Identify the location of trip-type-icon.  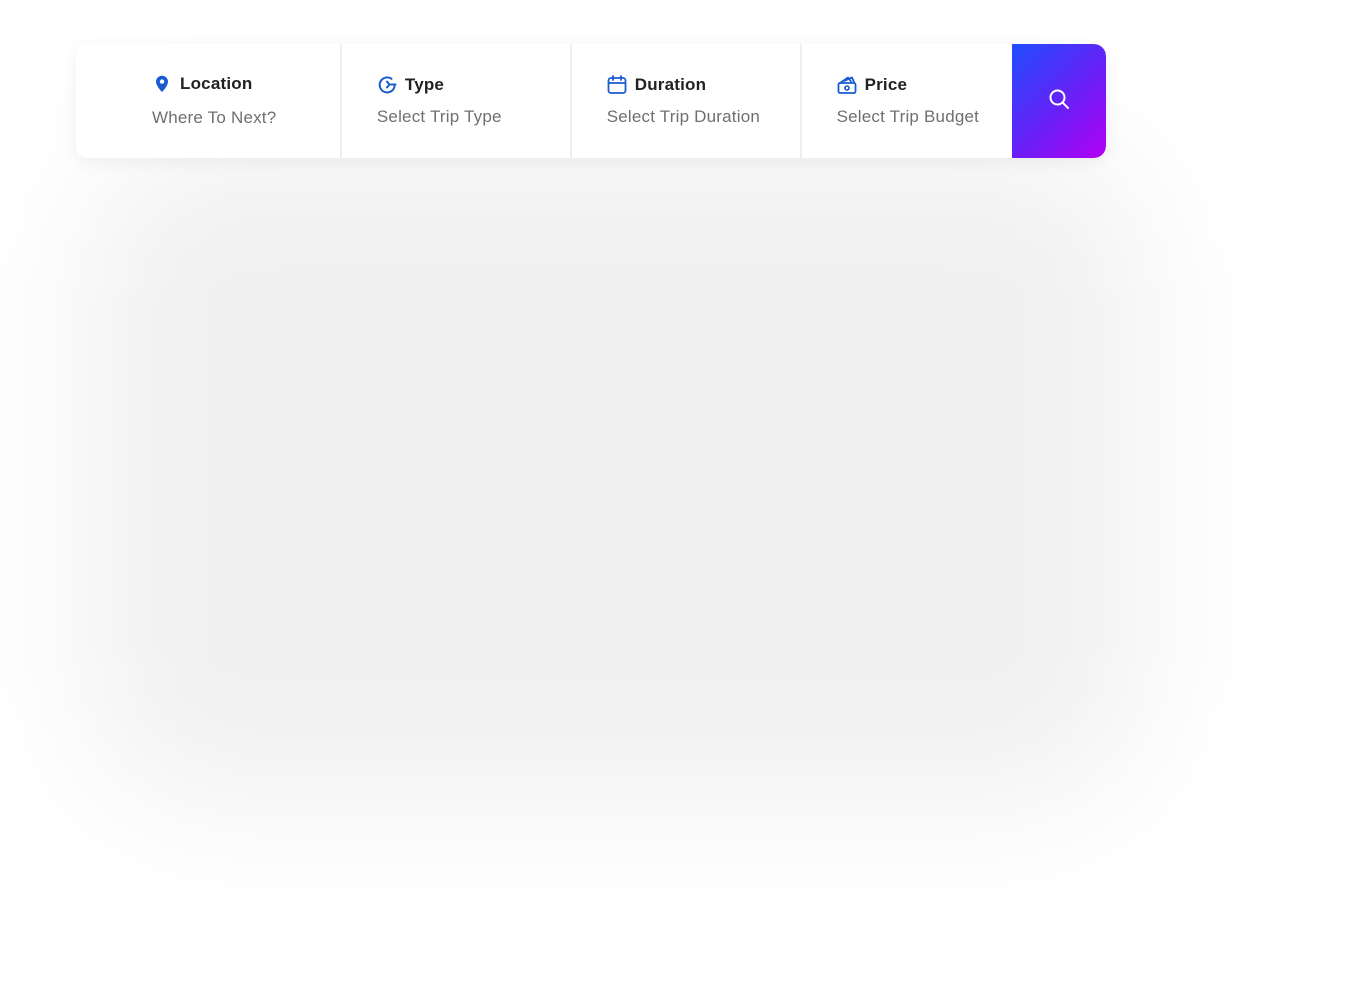
(387, 85).